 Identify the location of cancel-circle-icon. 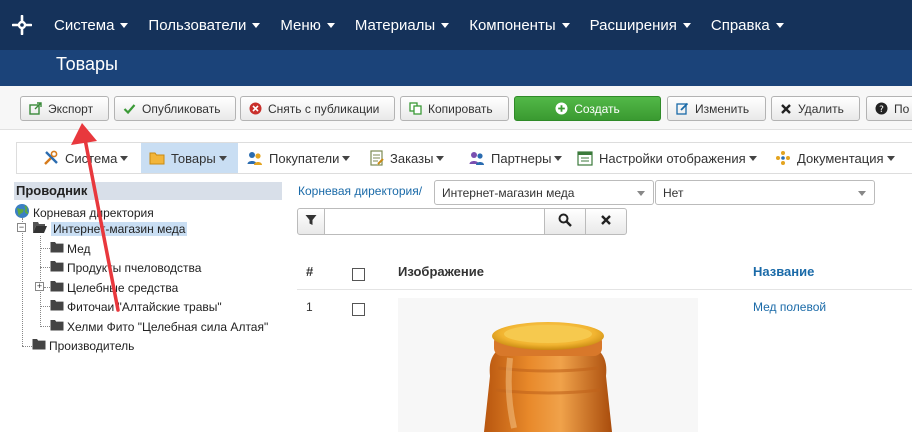
(255, 108).